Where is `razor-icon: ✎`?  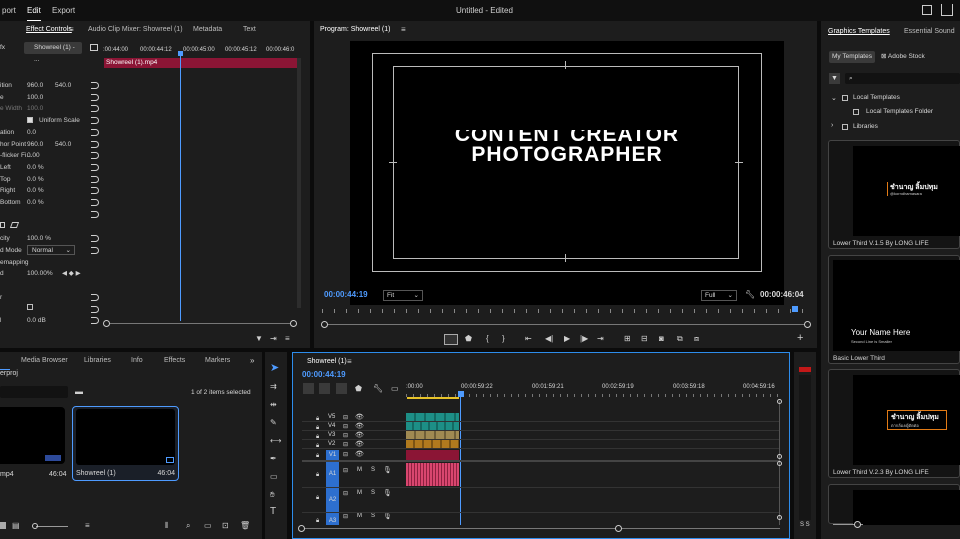
razor-icon: ✎ is located at coordinates (273, 423).